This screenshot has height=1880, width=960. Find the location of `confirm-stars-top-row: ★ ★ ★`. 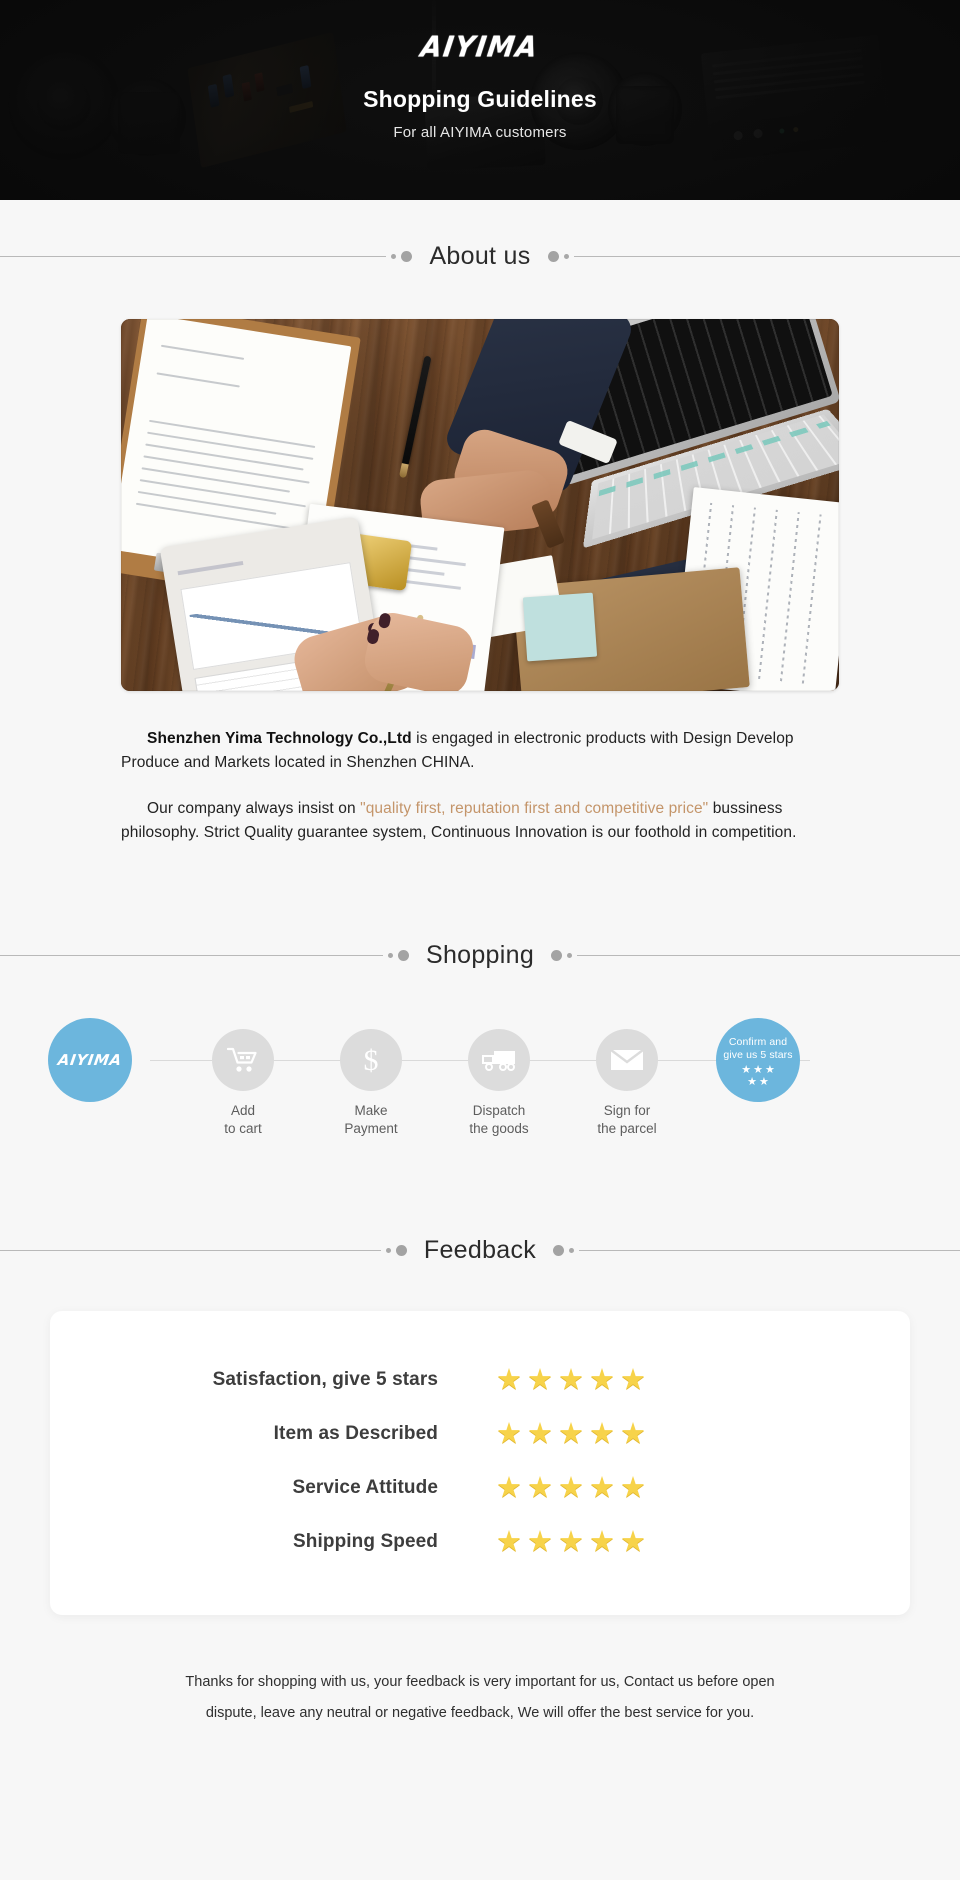

confirm-stars-top-row: ★ ★ ★ is located at coordinates (758, 1070).